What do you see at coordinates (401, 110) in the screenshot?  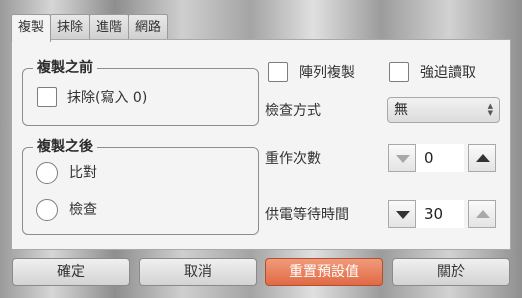 I see `check-method-value: 無` at bounding box center [401, 110].